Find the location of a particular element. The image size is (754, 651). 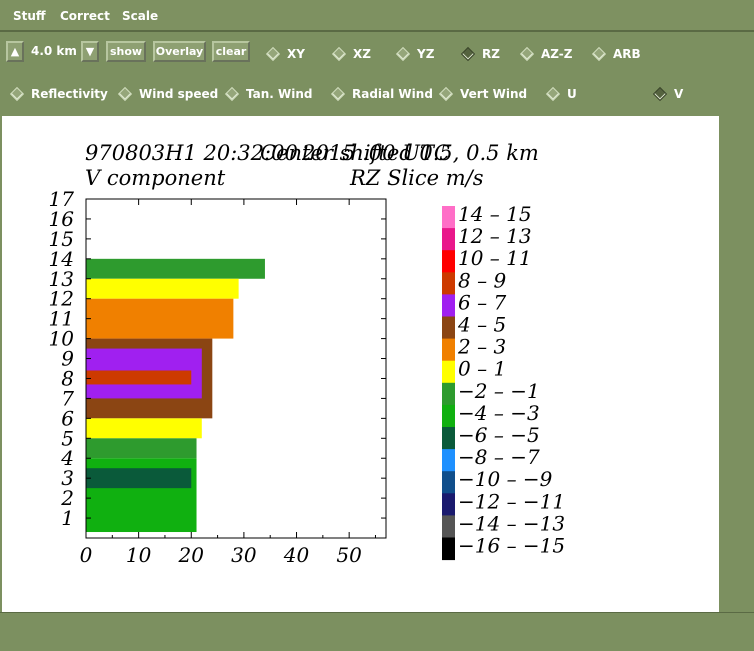

menu-correct: Correct is located at coordinates (85, 16).